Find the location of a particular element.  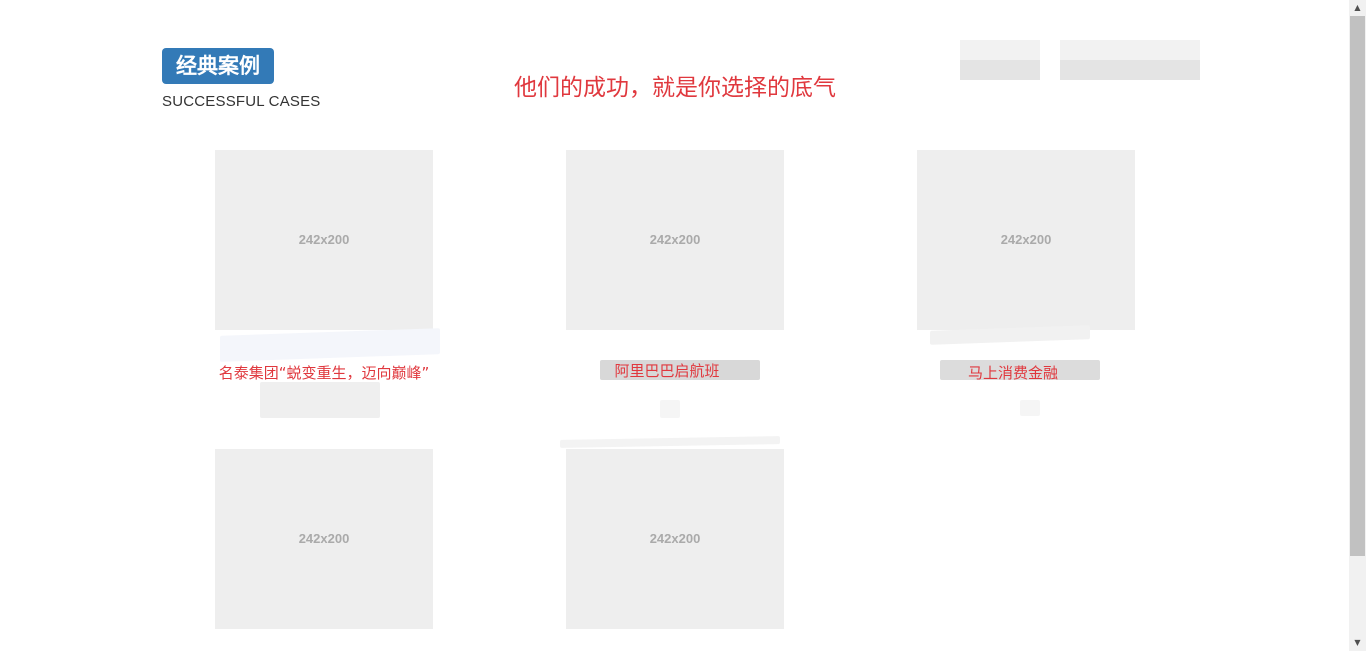

scrollbar-thumb is located at coordinates (1357, 286).